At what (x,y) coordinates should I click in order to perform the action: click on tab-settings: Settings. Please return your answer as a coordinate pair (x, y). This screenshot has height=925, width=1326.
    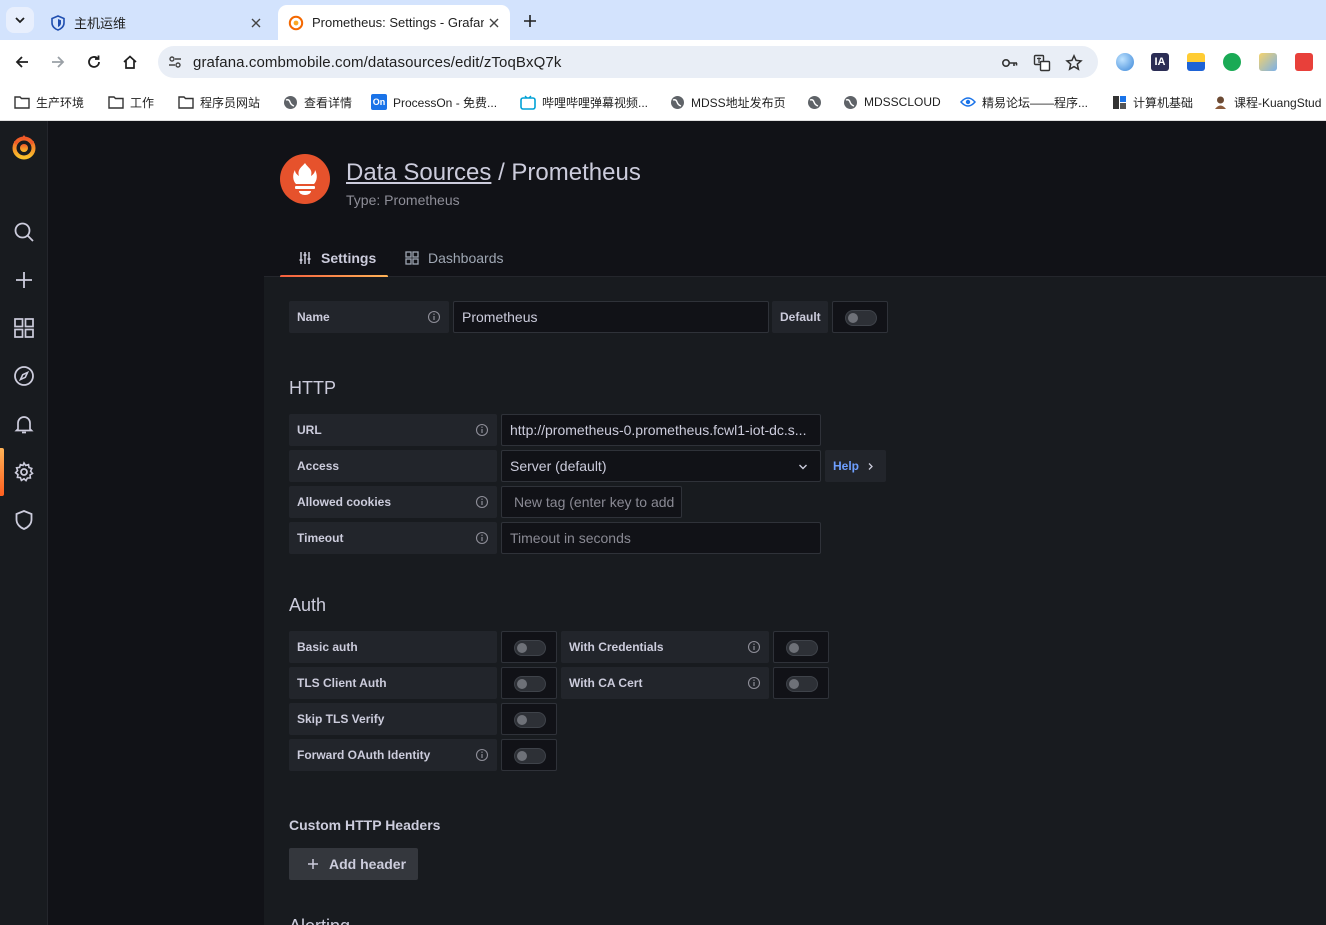
    Looking at the image, I should click on (334, 259).